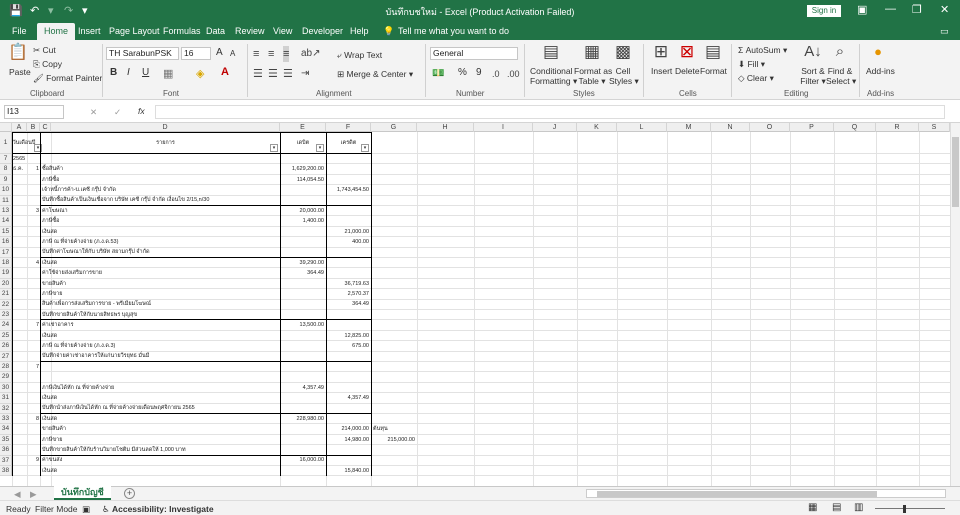 The width and height of the screenshot is (960, 515). What do you see at coordinates (168, 74) in the screenshot?
I see `borders-icon: ▦` at bounding box center [168, 74].